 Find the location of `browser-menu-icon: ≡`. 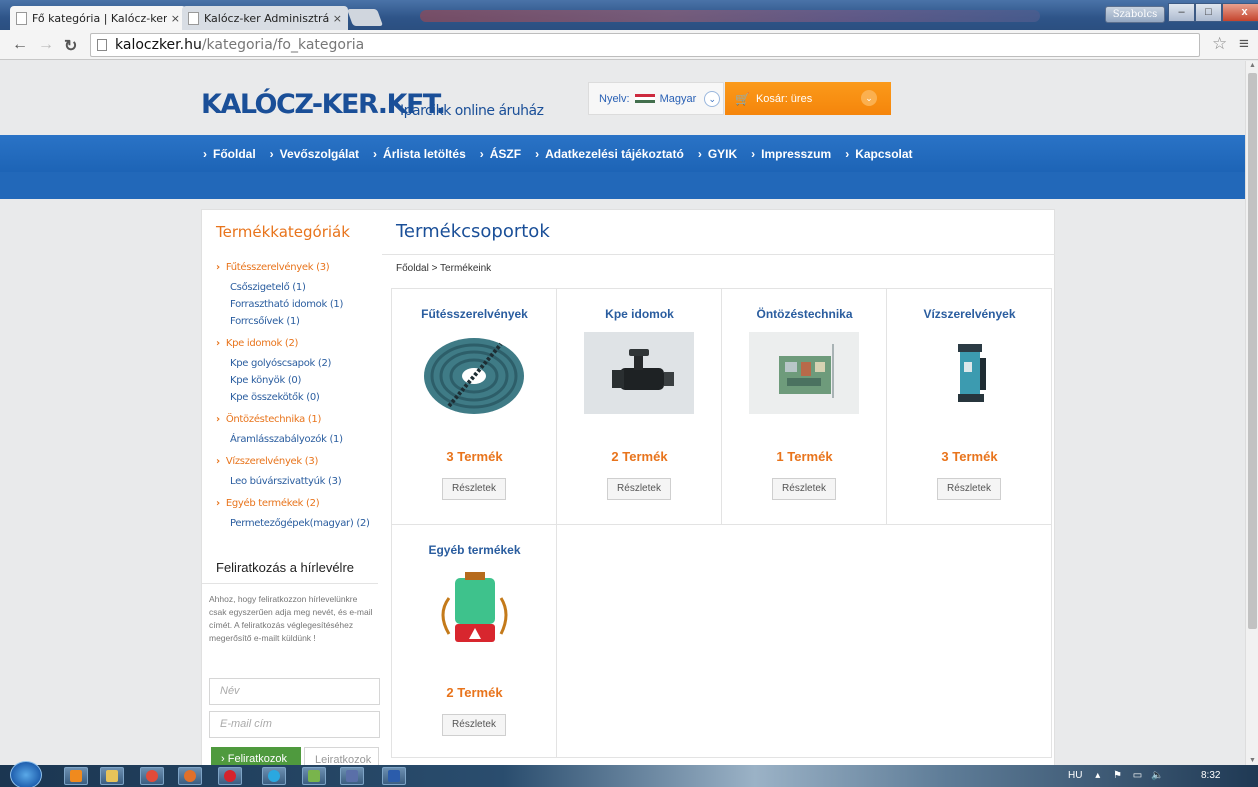

browser-menu-icon: ≡ is located at coordinates (1244, 44).